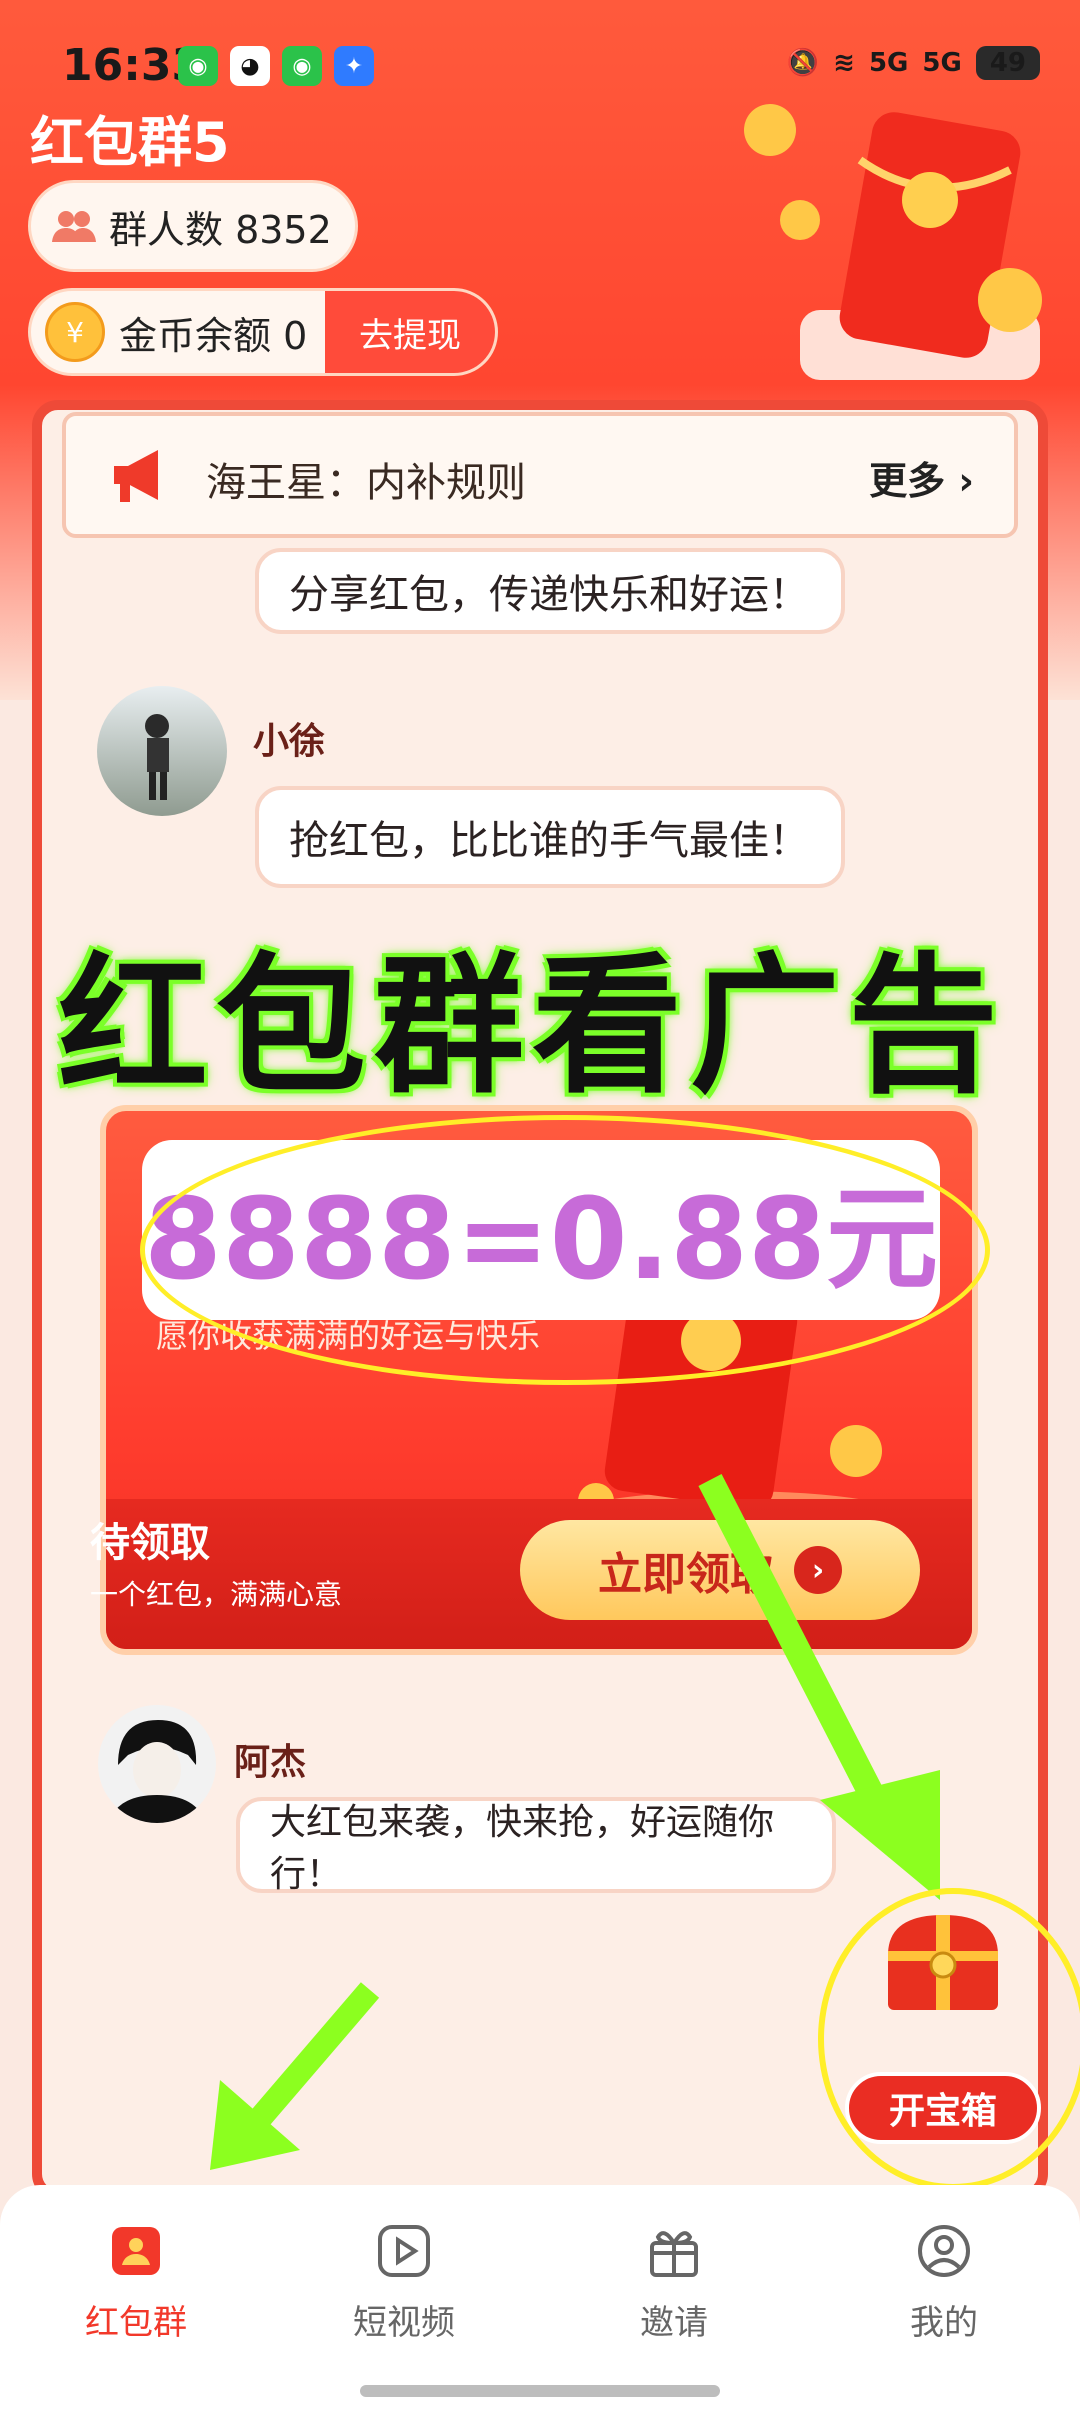 The image size is (1080, 2415). What do you see at coordinates (540, 475) in the screenshot?
I see `notice-bar: 海王星：内补规则 更多 ›` at bounding box center [540, 475].